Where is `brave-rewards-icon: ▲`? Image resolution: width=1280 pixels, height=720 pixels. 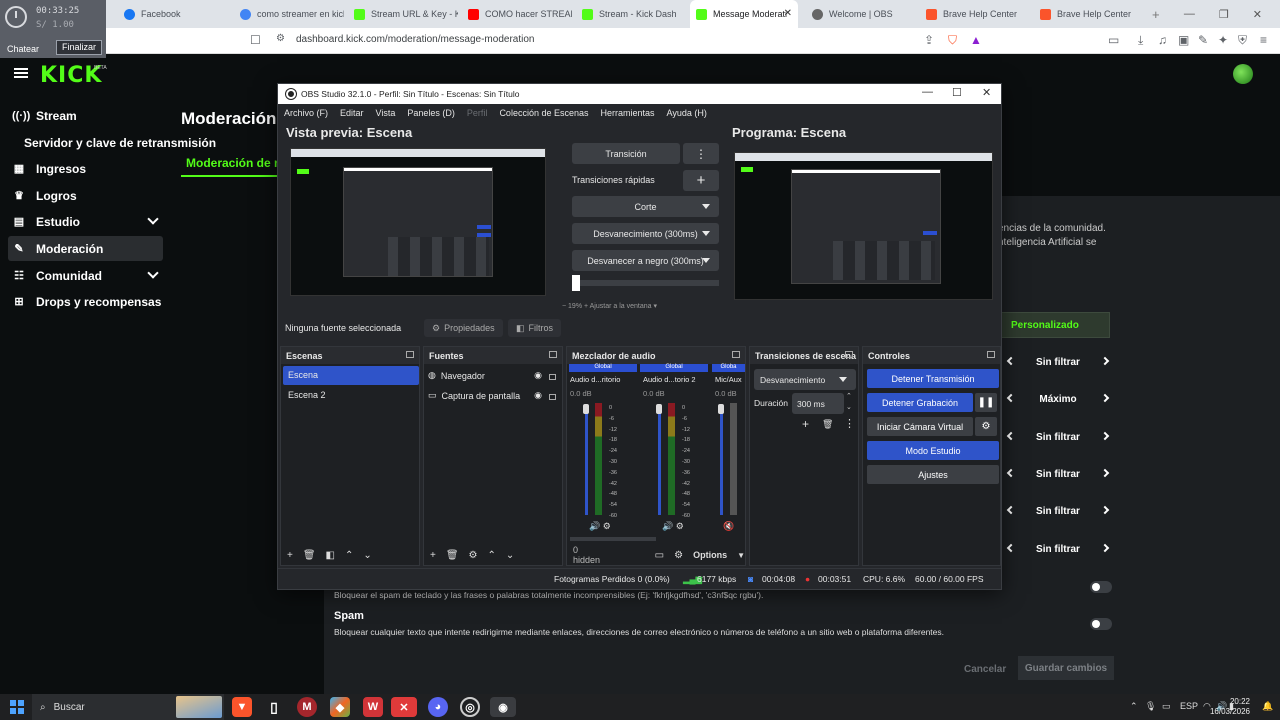 brave-rewards-icon: ▲ is located at coordinates (976, 40).